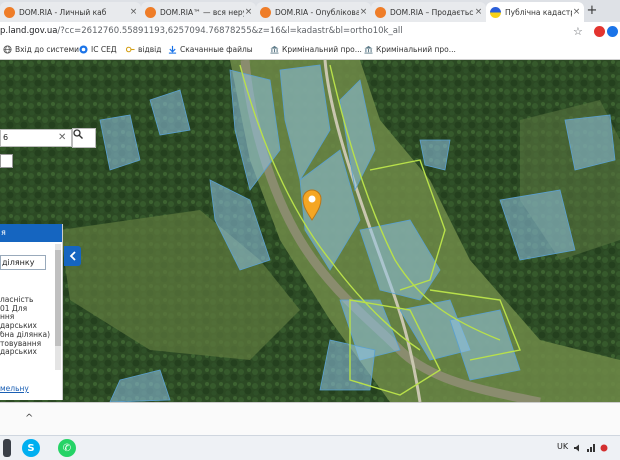 The height and width of the screenshot is (460, 620). I want to click on detail-line: ння, so click(7, 317).